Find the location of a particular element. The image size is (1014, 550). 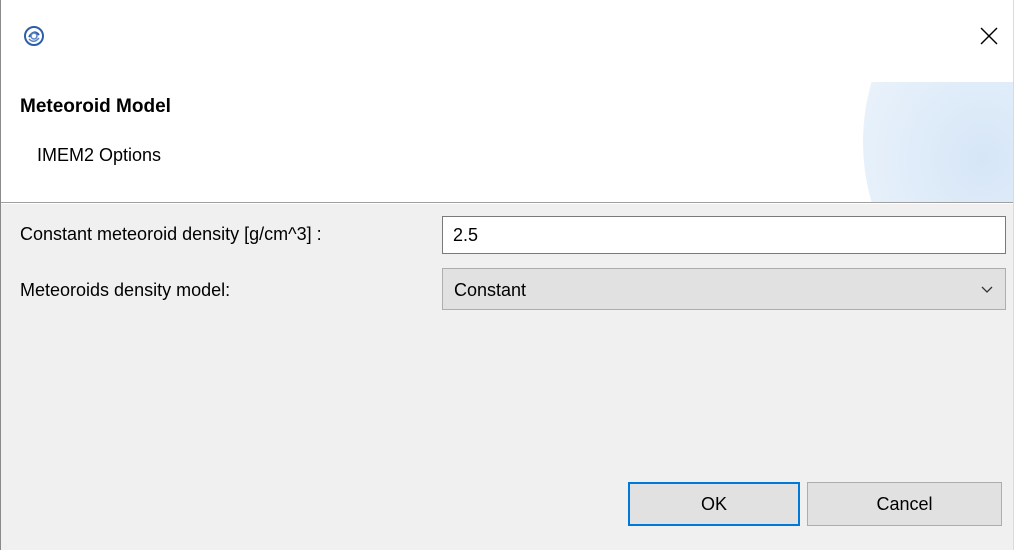

close-icon is located at coordinates (989, 38).